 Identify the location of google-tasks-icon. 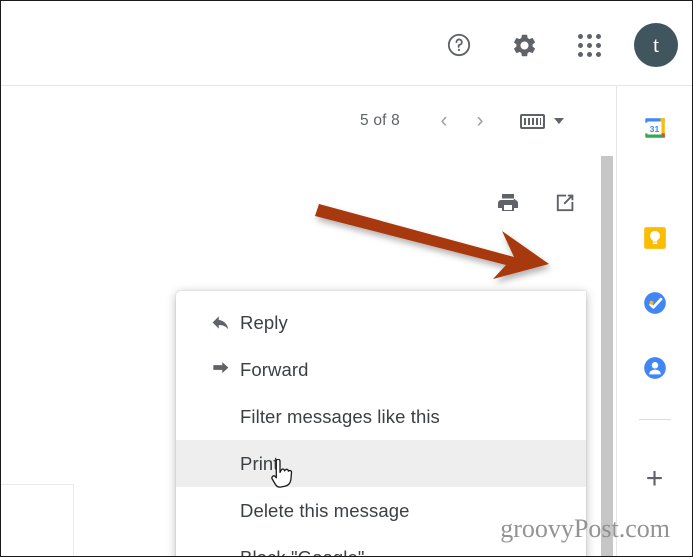
(654, 303).